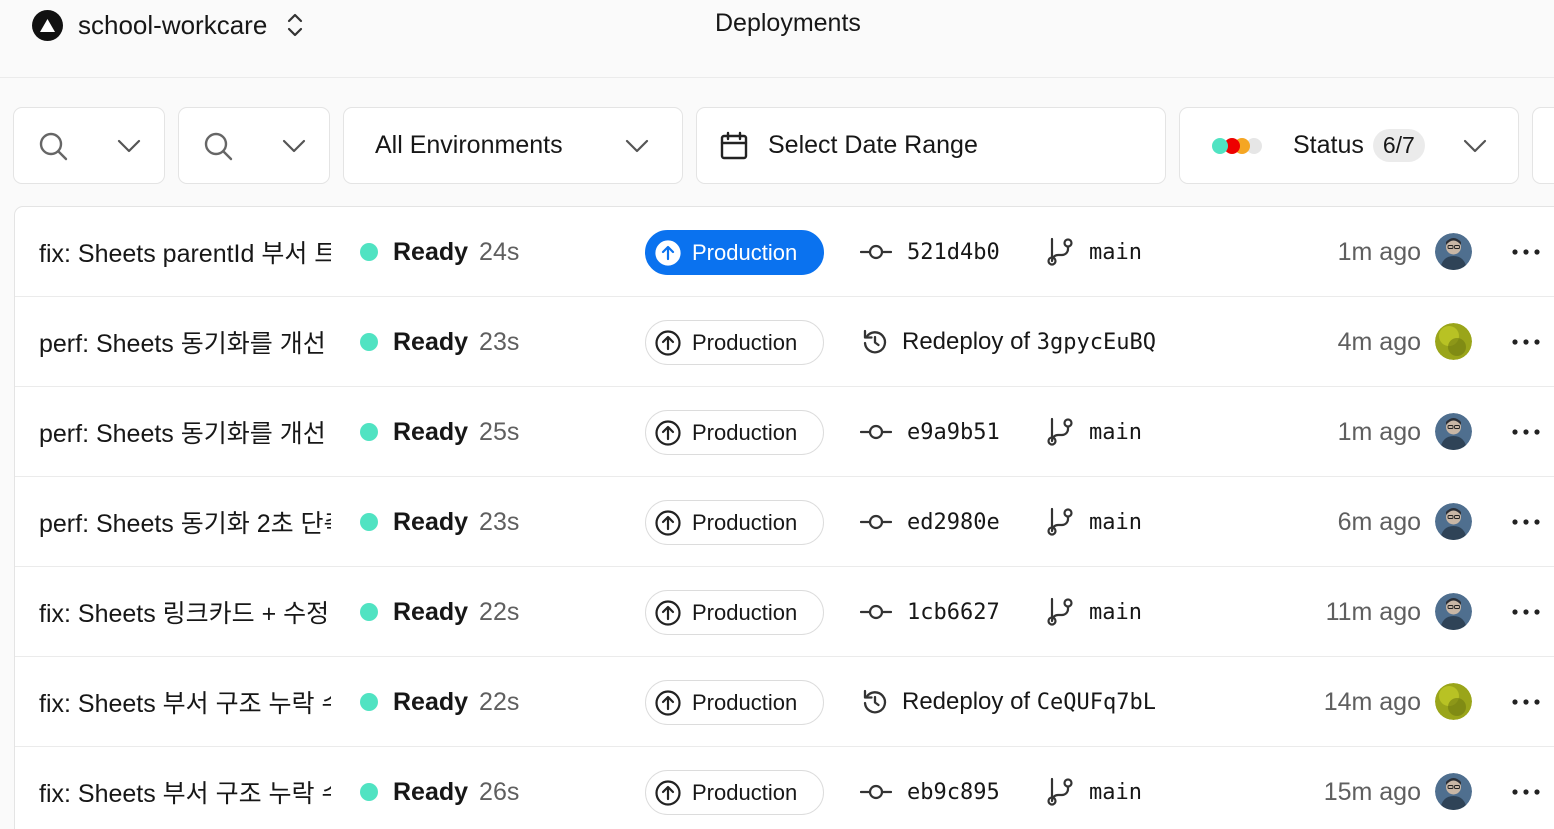 The height and width of the screenshot is (829, 1554). I want to click on created-time: 15m ago, so click(1372, 791).